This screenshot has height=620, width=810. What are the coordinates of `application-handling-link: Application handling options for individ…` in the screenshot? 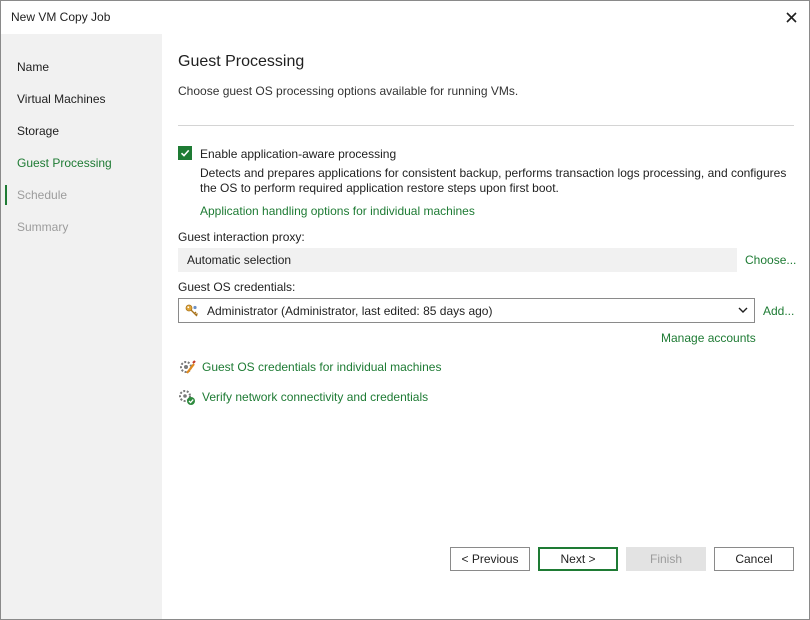 It's located at (337, 211).